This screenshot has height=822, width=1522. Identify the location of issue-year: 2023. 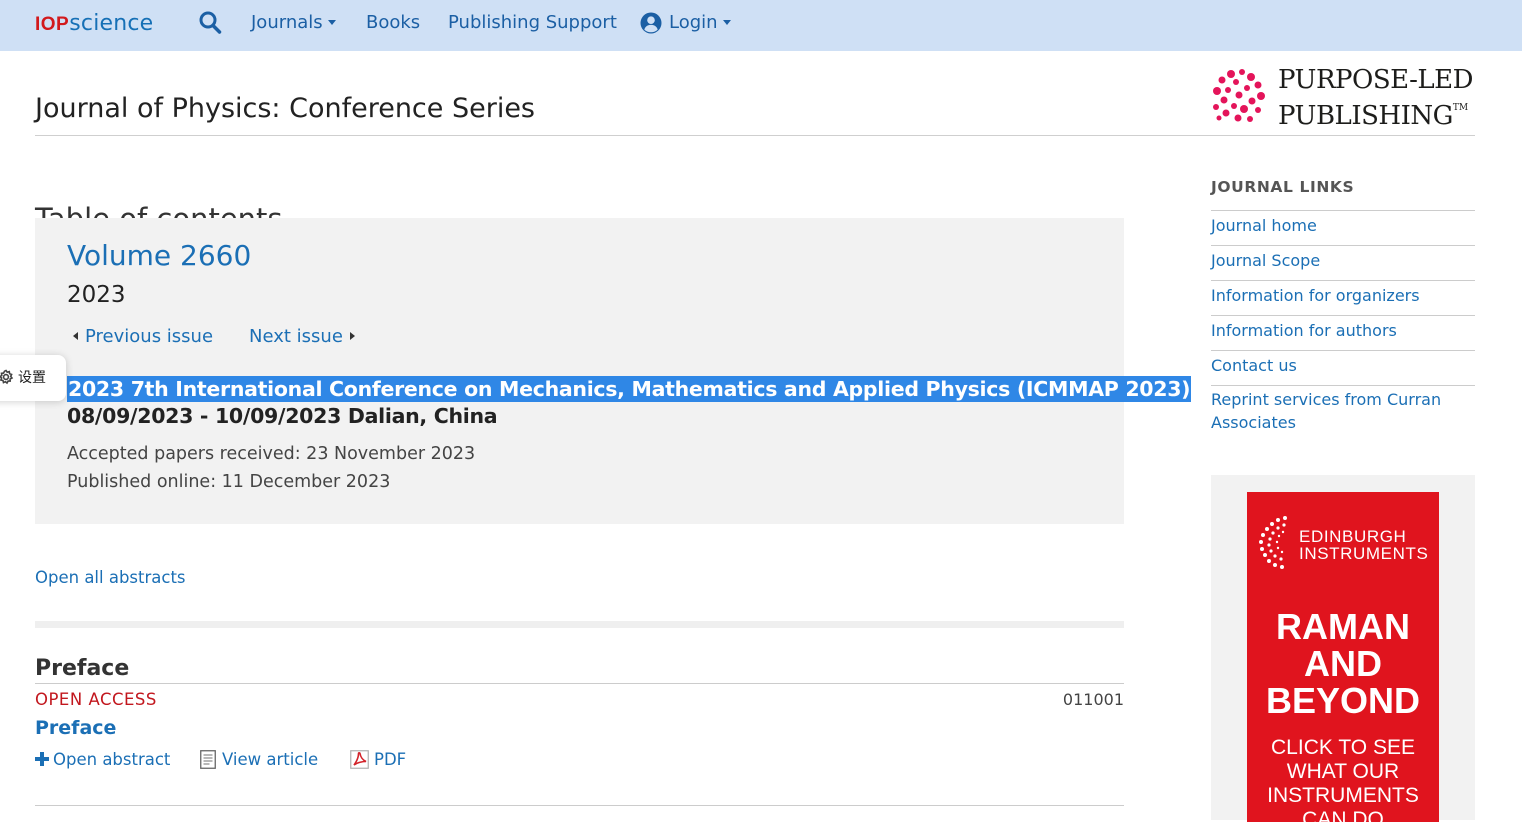
(96, 295).